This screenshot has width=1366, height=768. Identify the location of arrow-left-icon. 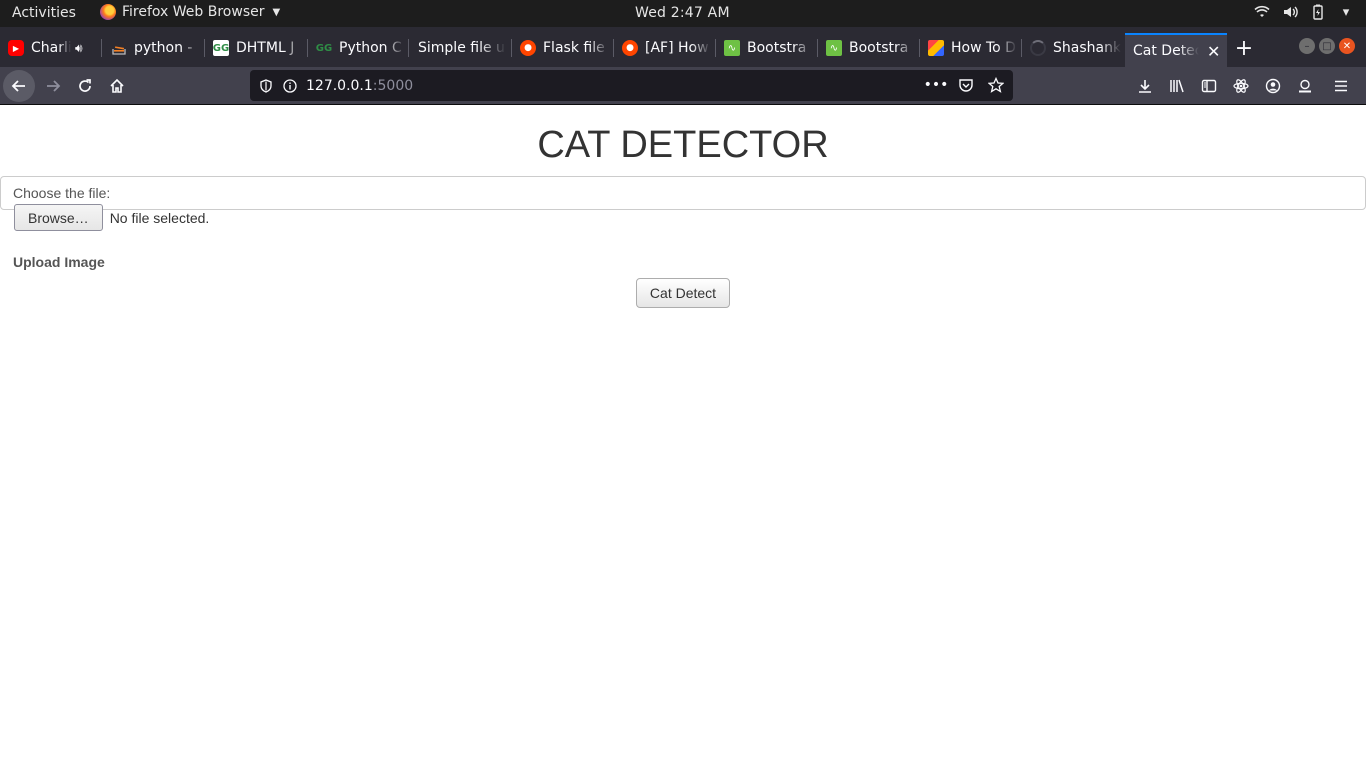
(18, 86).